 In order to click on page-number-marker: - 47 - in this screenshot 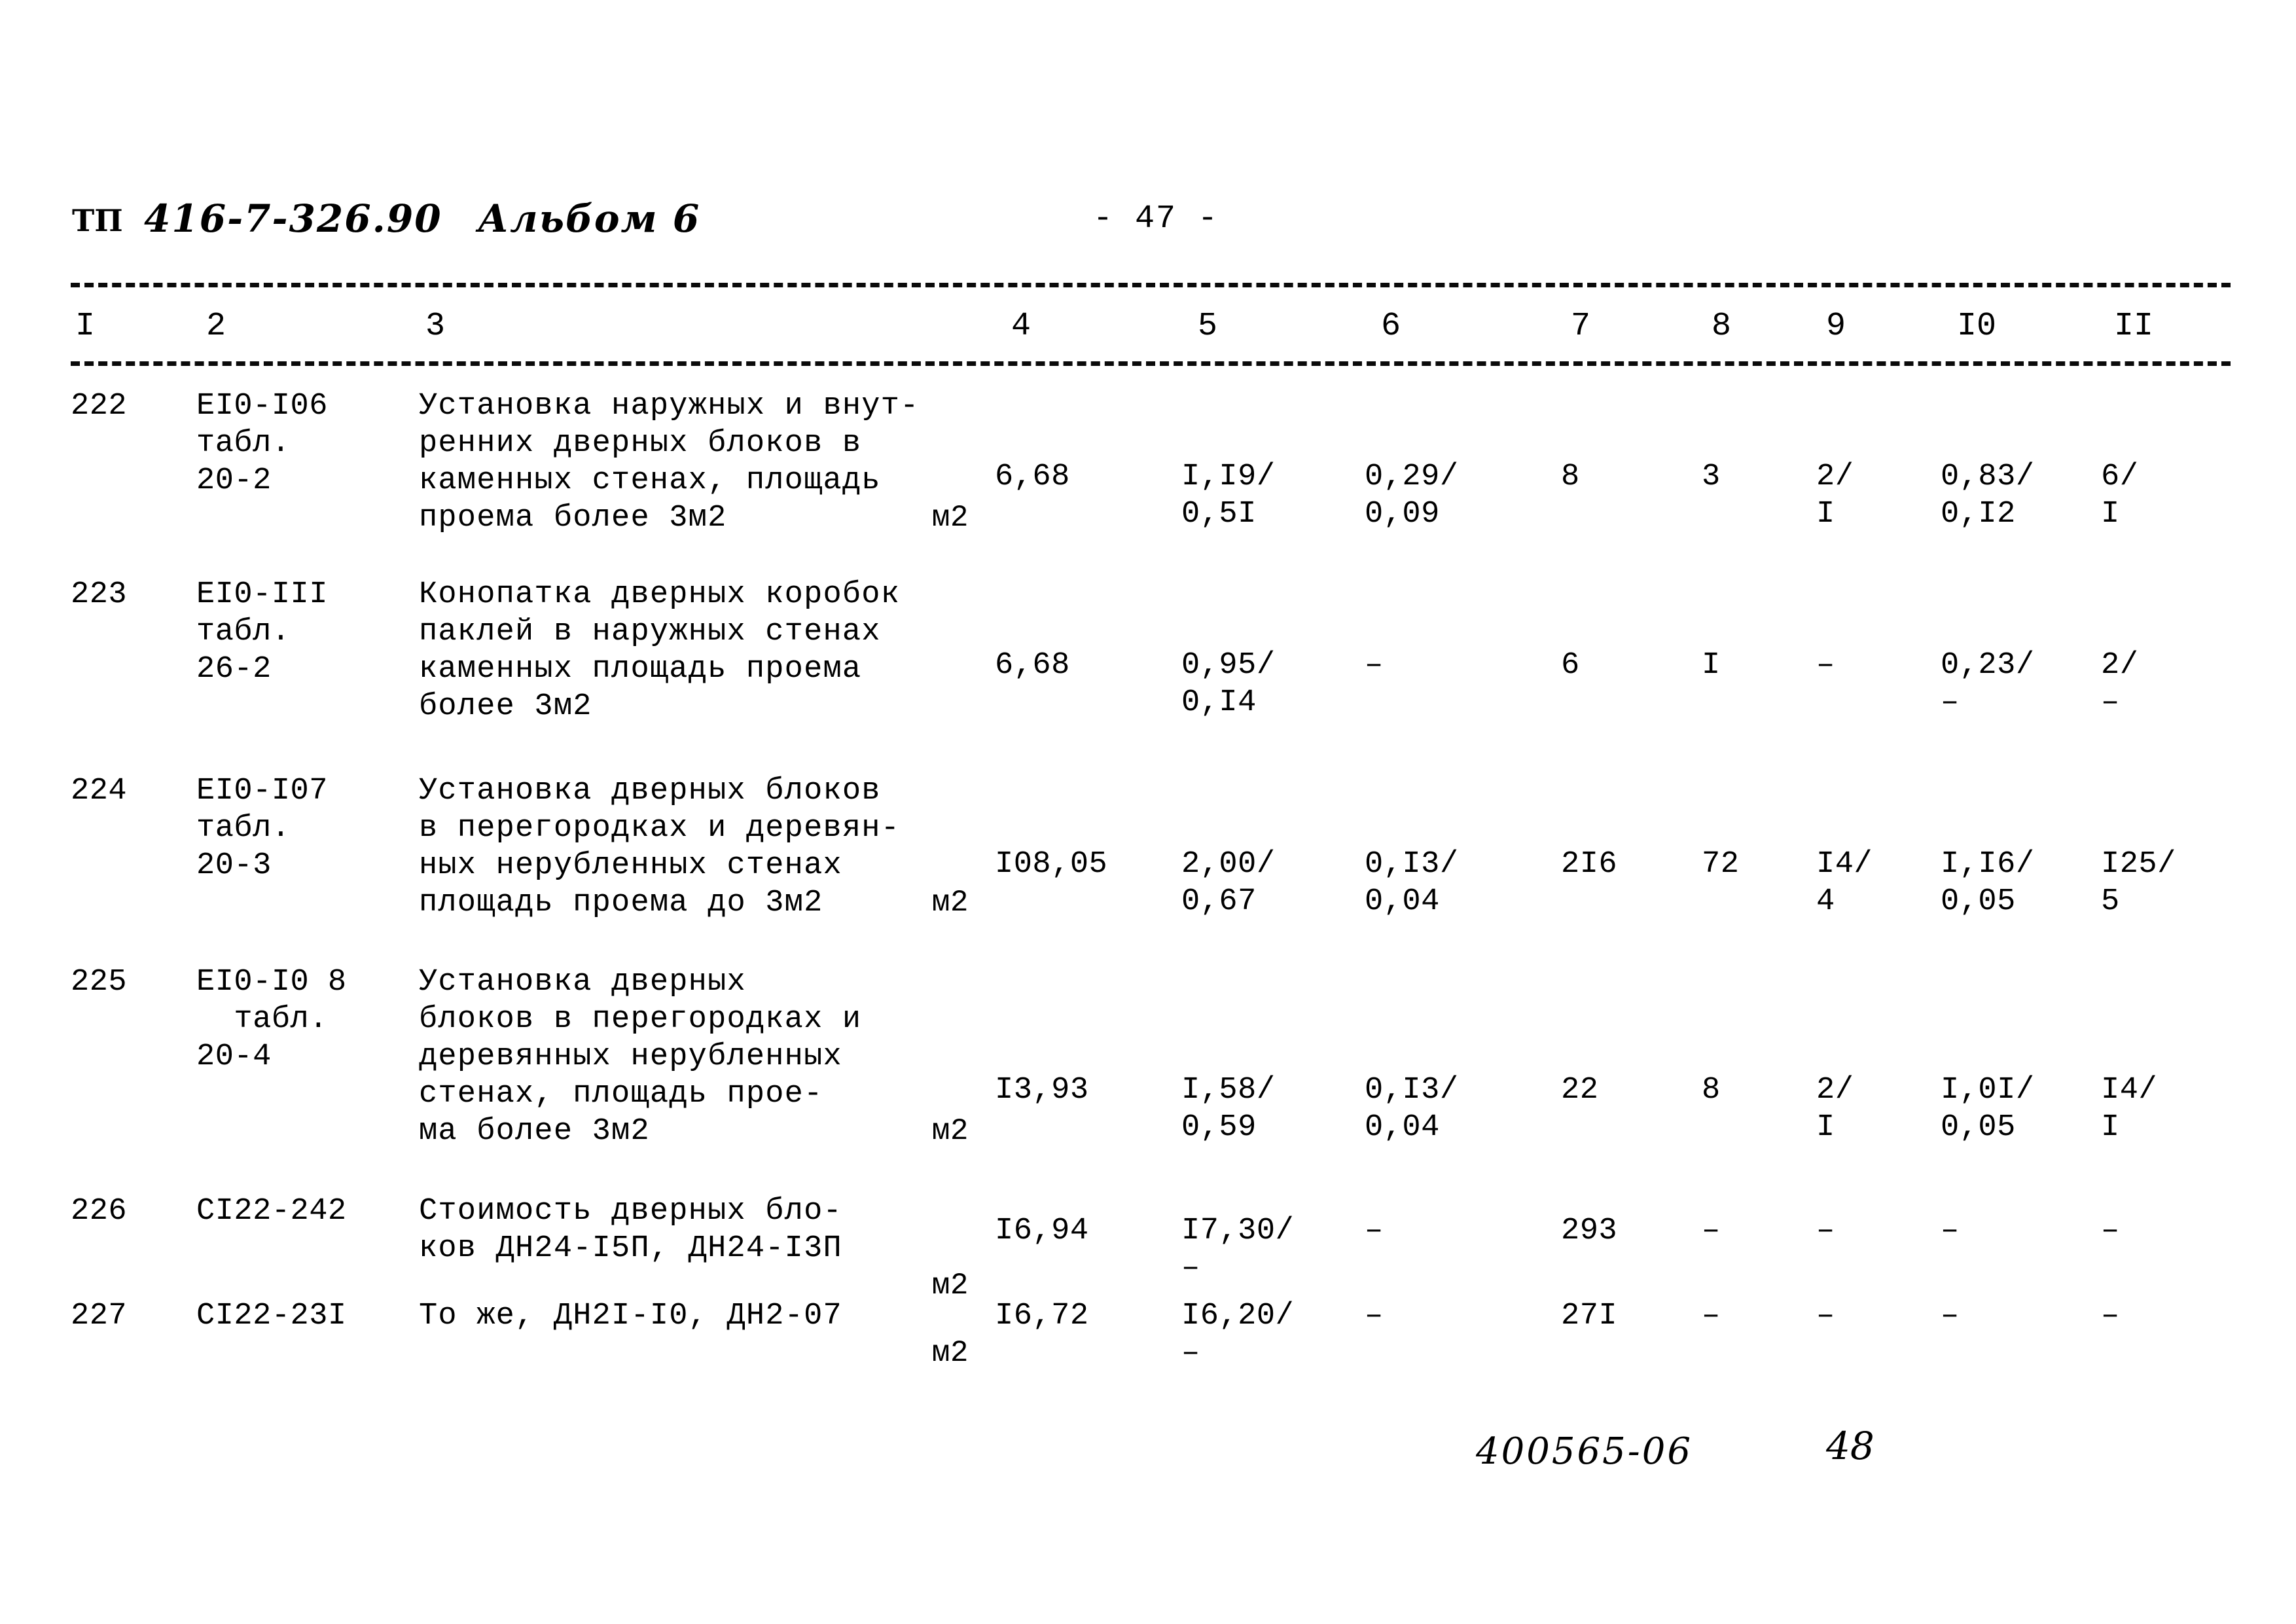, I will do `click(1156, 219)`.